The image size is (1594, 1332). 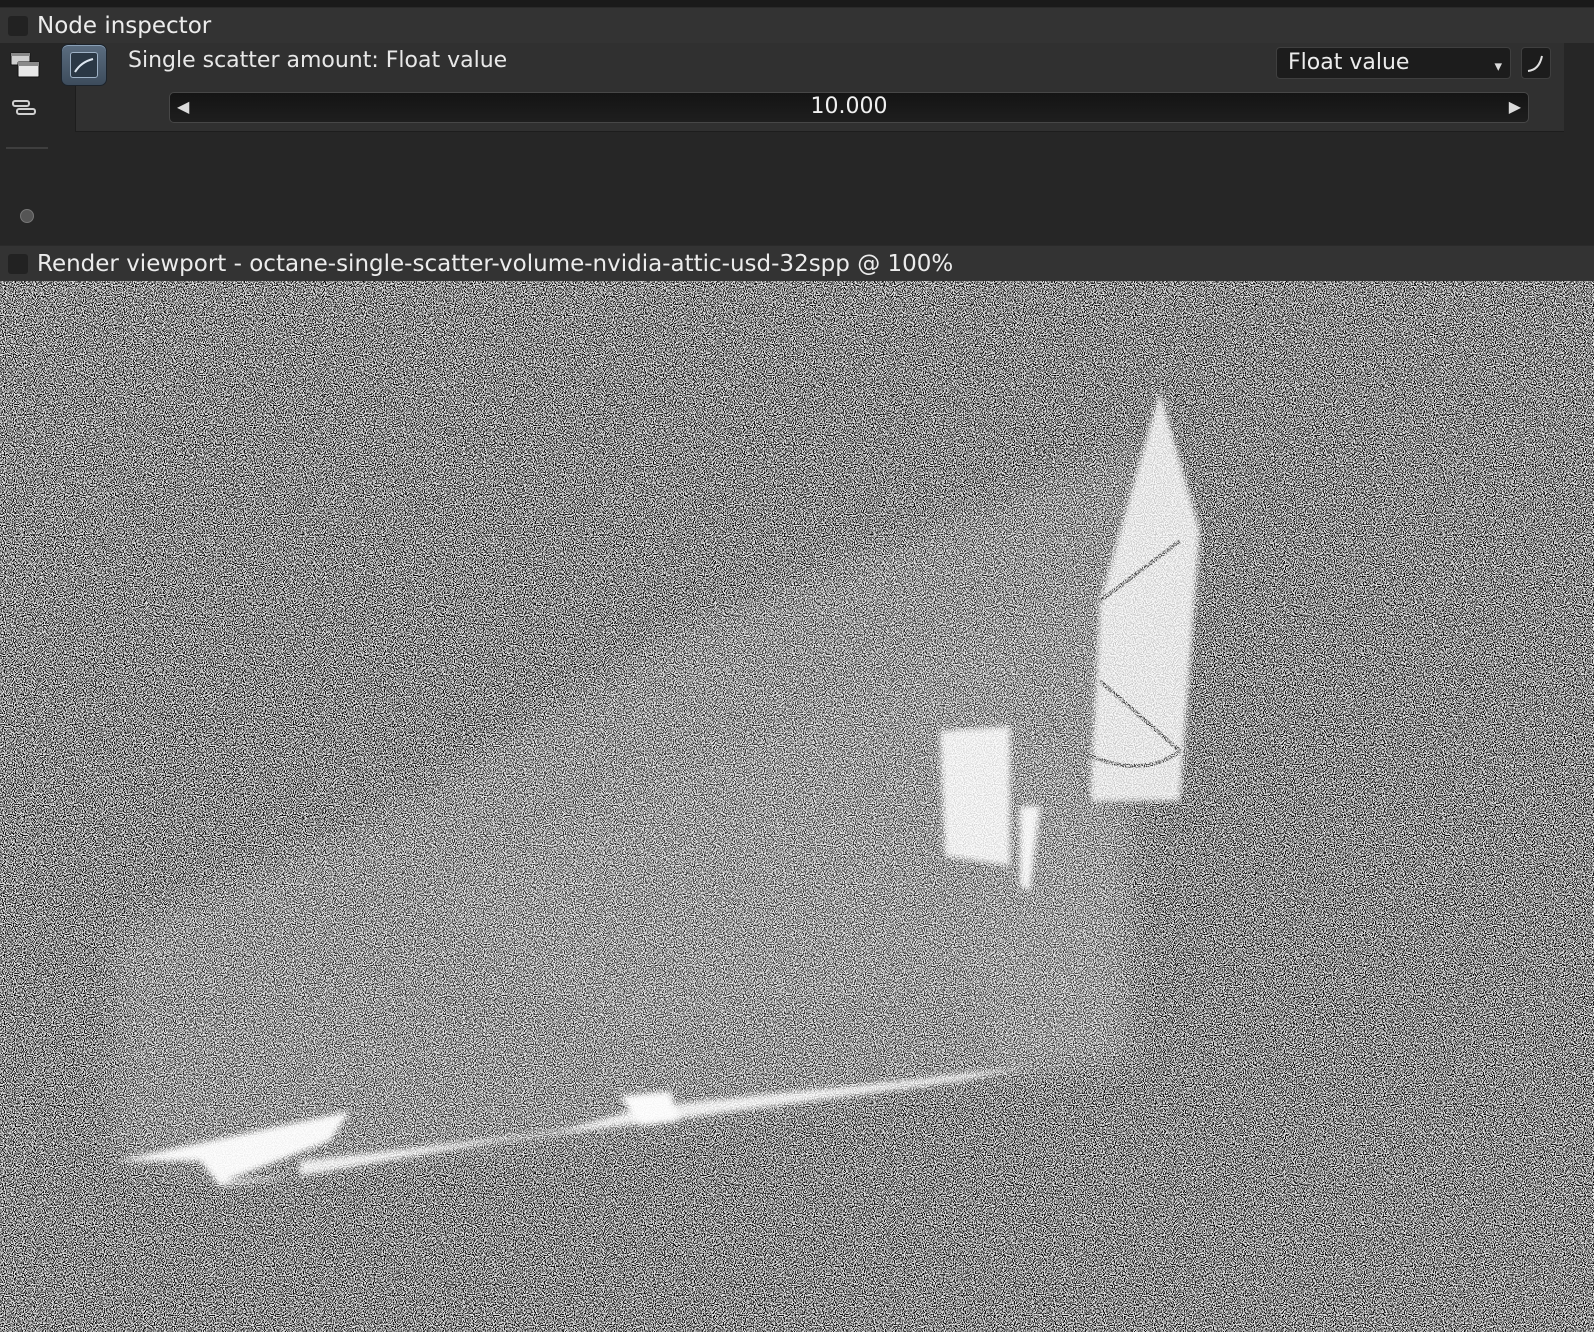 I want to click on chevron-down-icon: ▾, so click(x=1498, y=66).